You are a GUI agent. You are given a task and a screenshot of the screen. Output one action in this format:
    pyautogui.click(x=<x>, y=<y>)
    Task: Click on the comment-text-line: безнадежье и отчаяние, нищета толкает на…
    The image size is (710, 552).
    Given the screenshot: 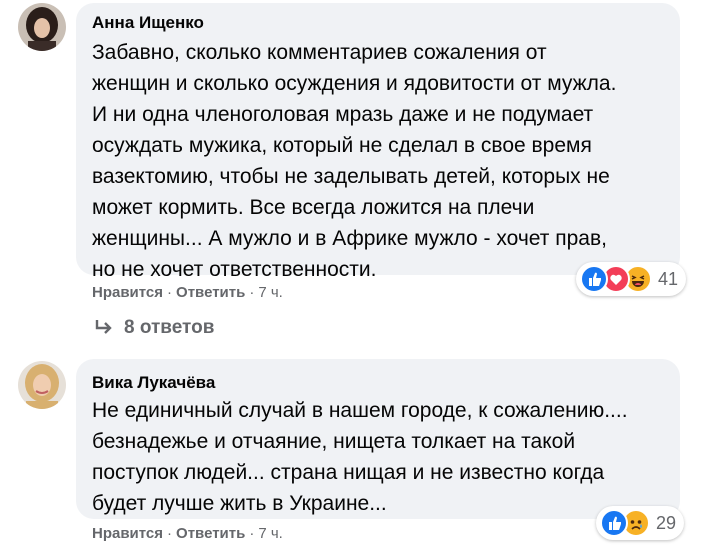 What is the action you would take?
    pyautogui.click(x=334, y=441)
    